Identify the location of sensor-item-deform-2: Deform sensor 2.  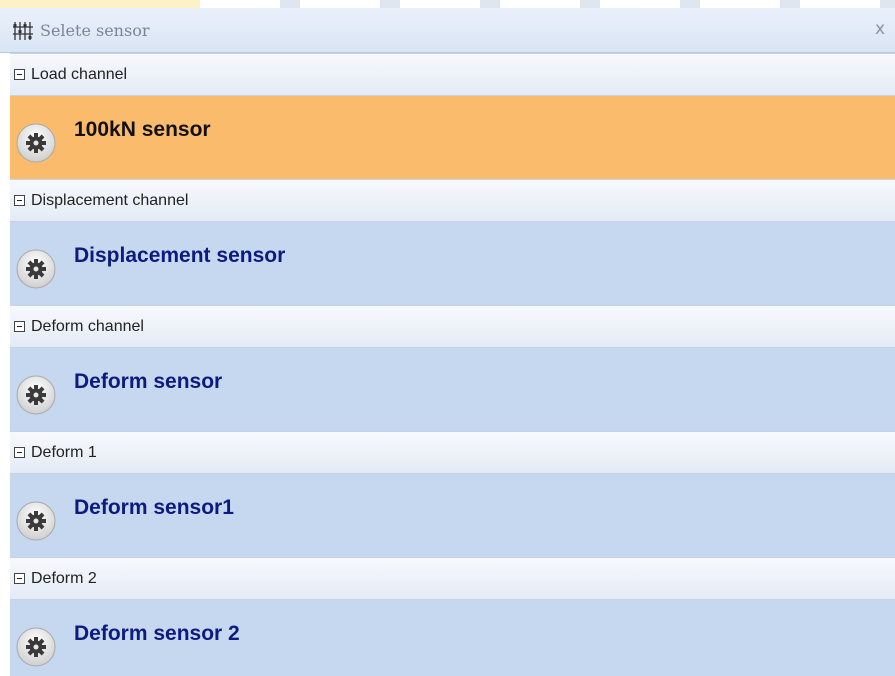
(452, 638).